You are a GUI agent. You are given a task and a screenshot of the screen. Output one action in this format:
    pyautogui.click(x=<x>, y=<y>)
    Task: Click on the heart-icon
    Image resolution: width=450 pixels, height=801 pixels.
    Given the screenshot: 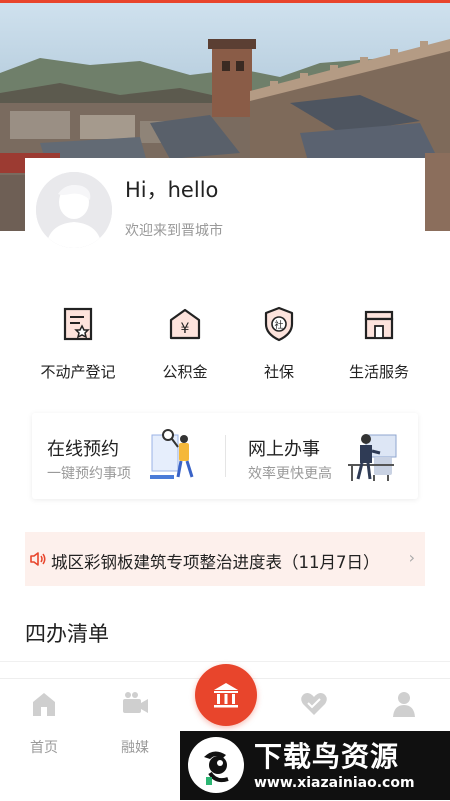 What is the action you would take?
    pyautogui.click(x=314, y=704)
    